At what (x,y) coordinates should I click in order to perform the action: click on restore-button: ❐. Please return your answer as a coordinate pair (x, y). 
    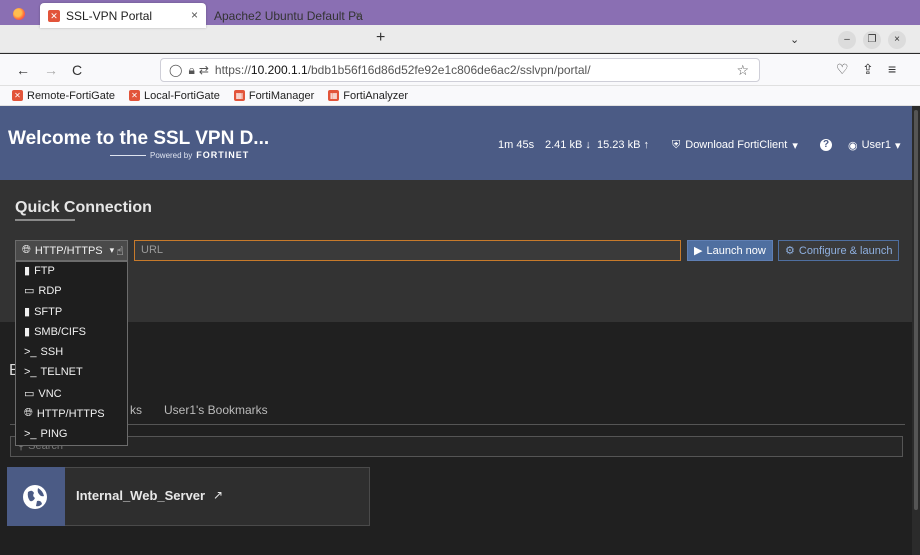
    Looking at the image, I should click on (872, 40).